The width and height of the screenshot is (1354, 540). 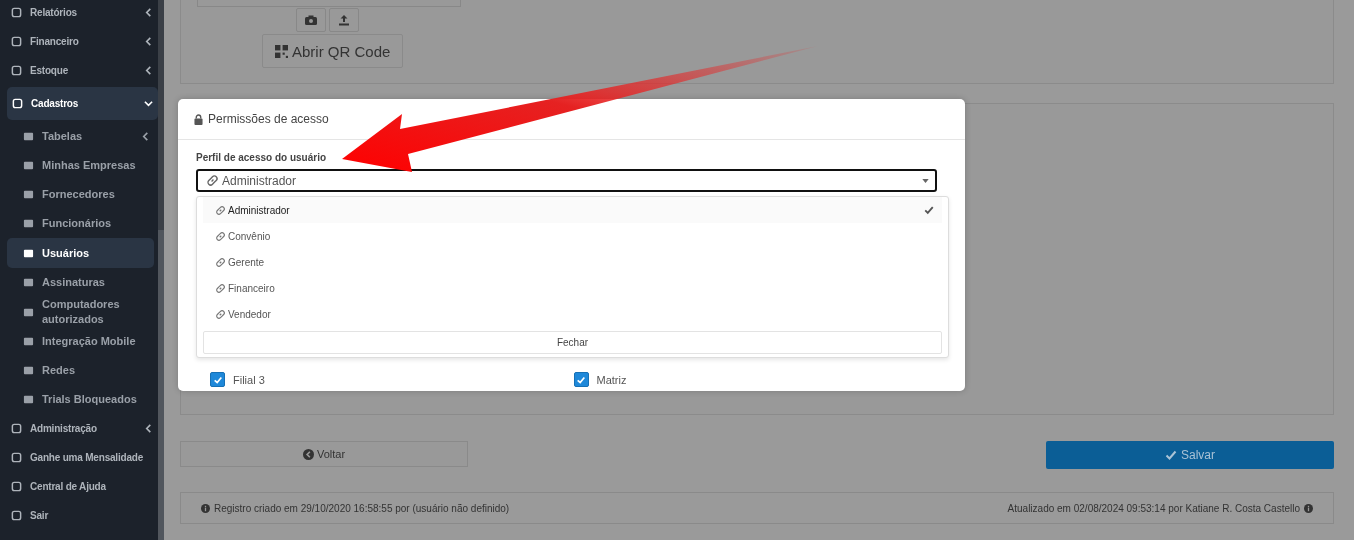 What do you see at coordinates (79, 282) in the screenshot?
I see `sidebar-subitem: Assinaturas` at bounding box center [79, 282].